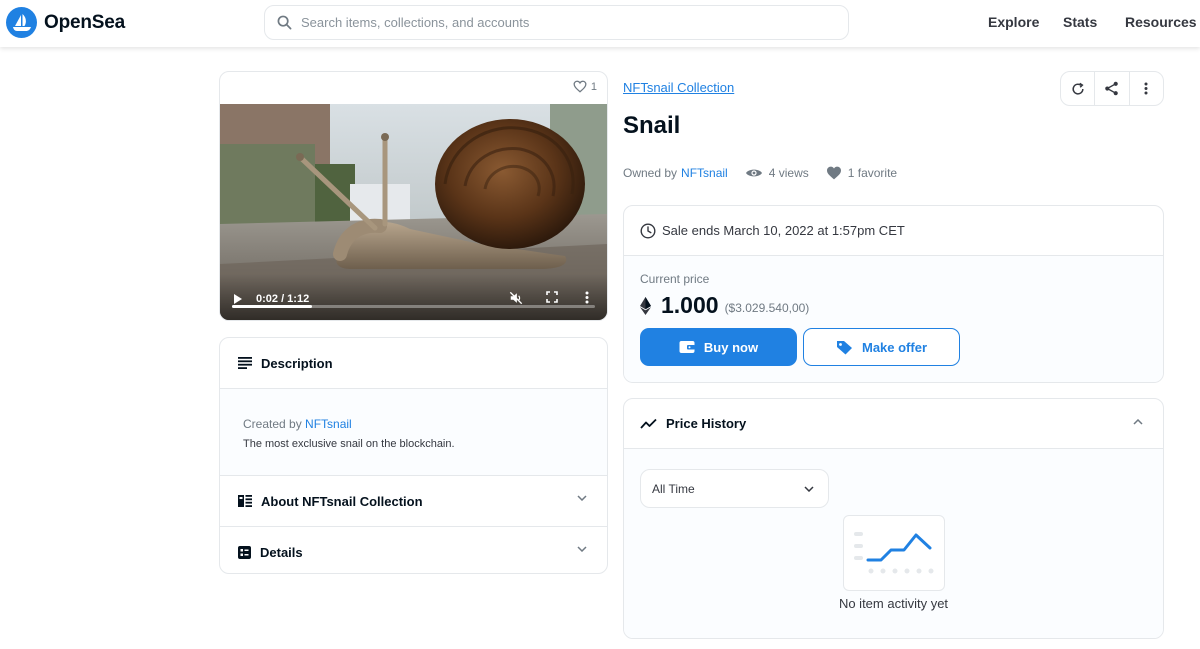  I want to click on about-collection-toggle: About NFTsnail Collection, so click(413, 501).